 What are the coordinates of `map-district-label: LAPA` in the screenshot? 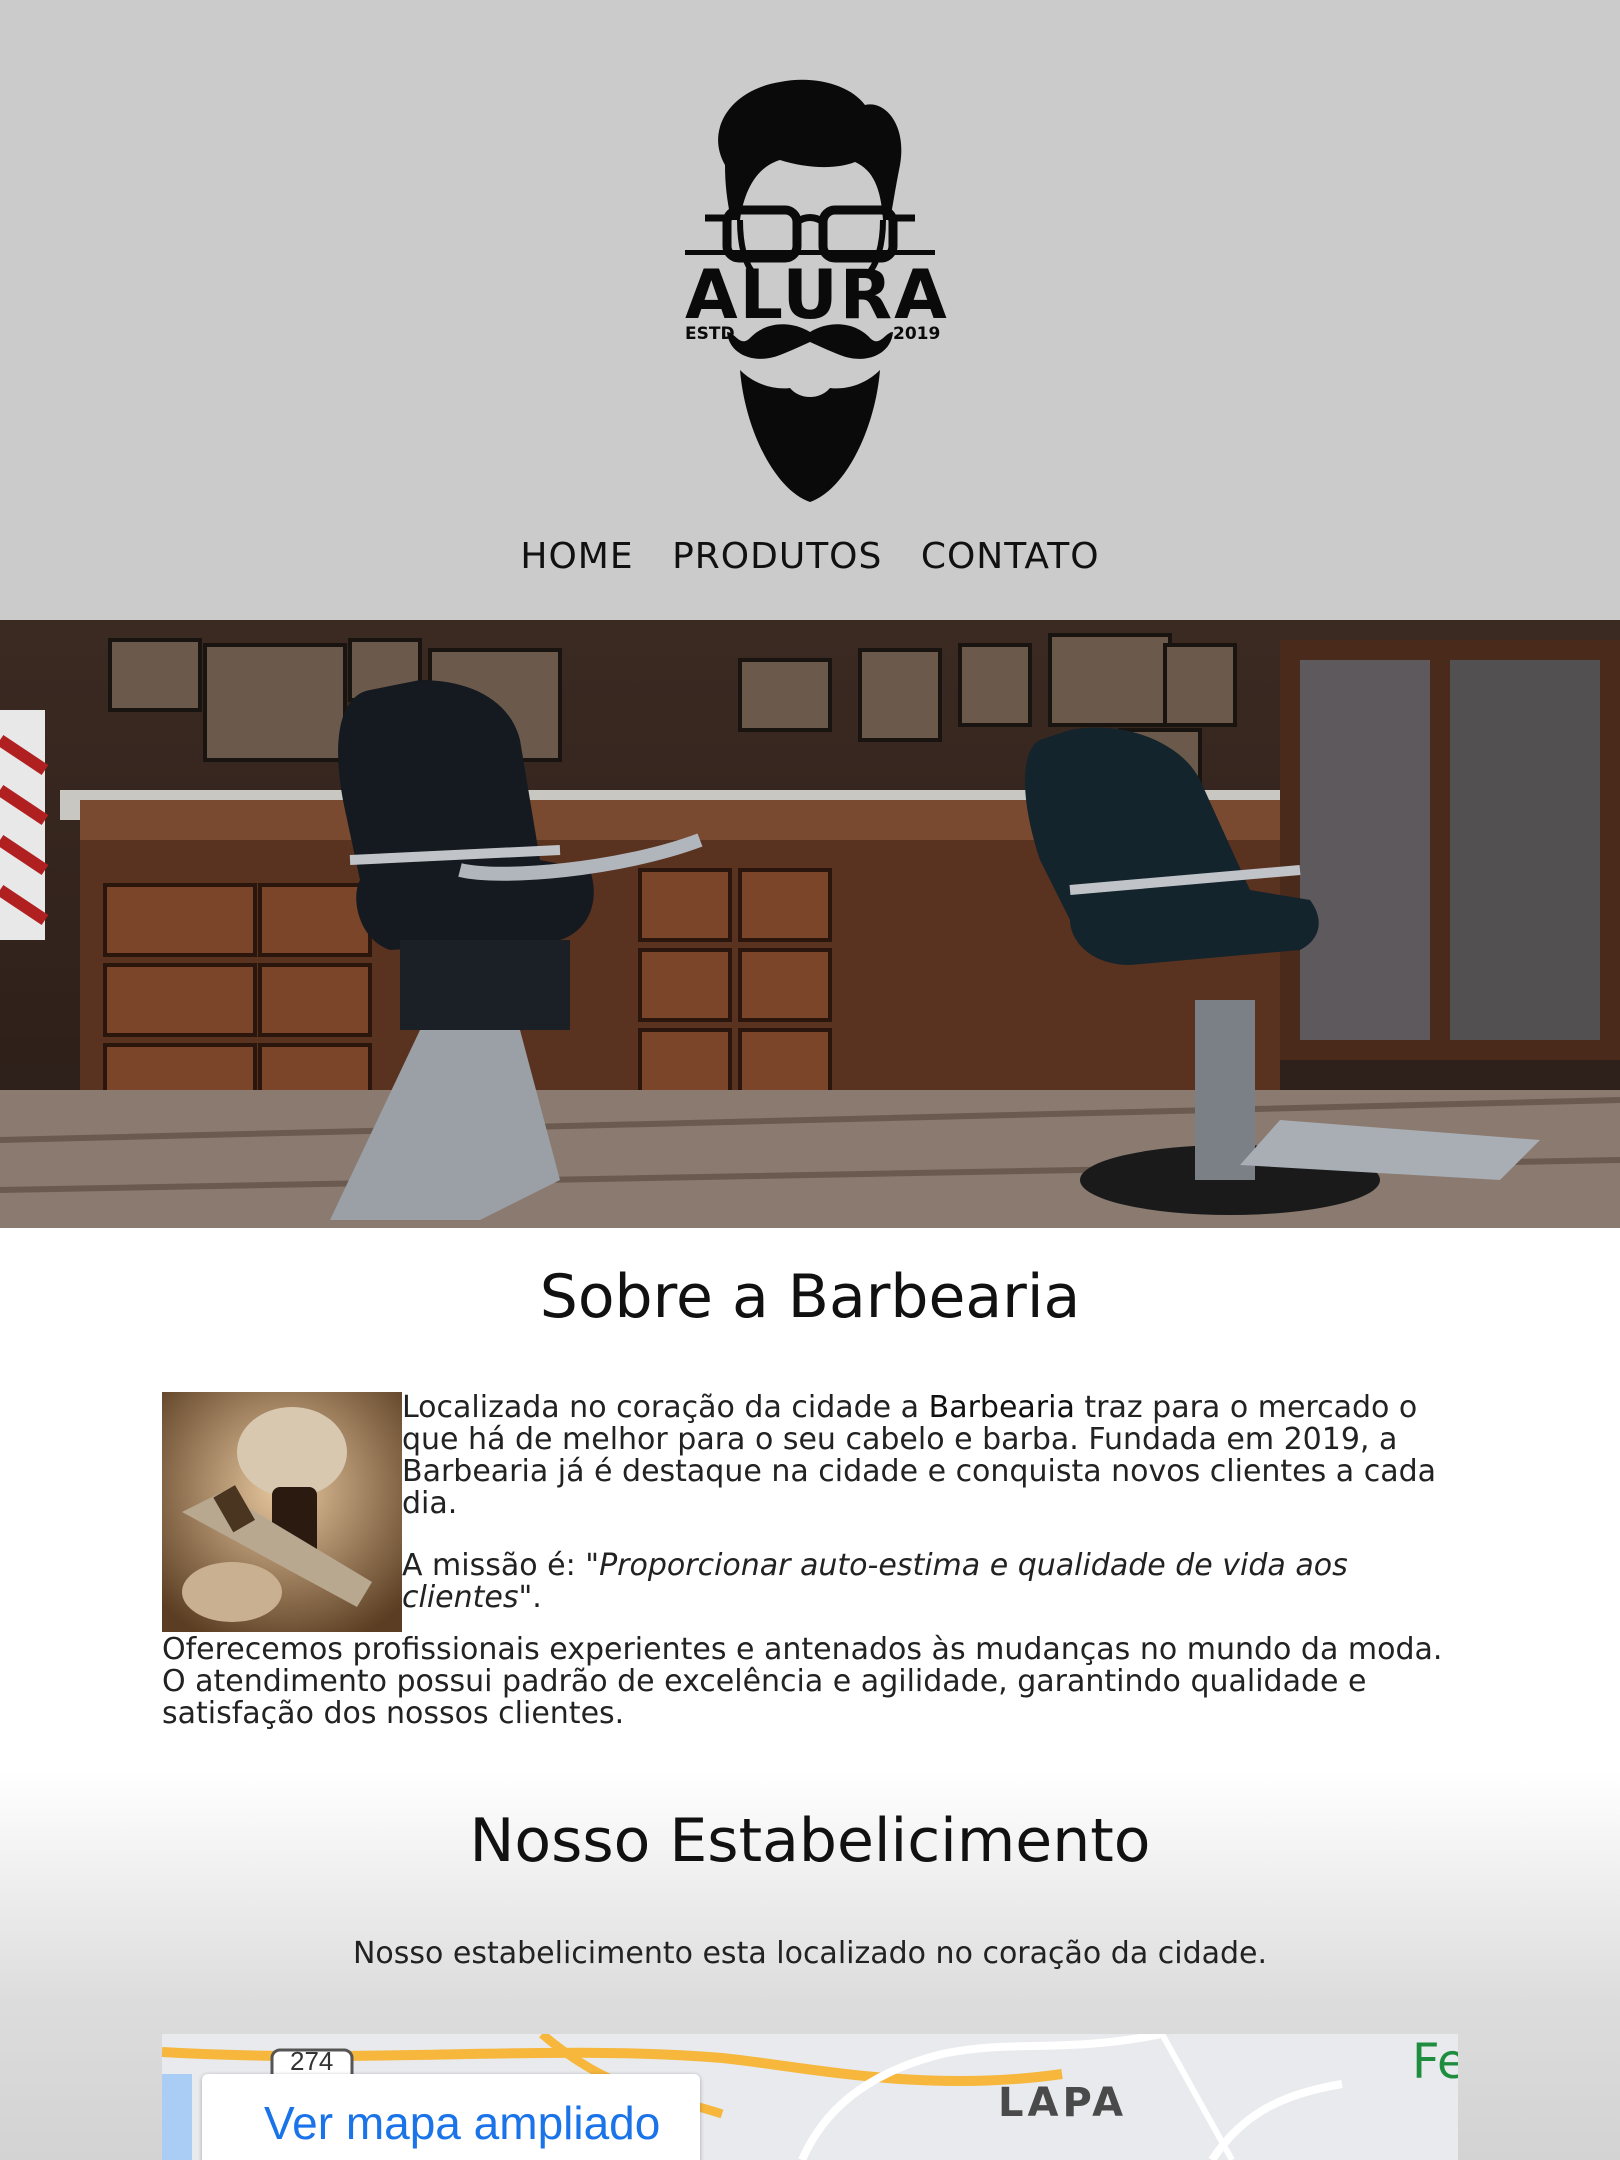 It's located at (1063, 2103).